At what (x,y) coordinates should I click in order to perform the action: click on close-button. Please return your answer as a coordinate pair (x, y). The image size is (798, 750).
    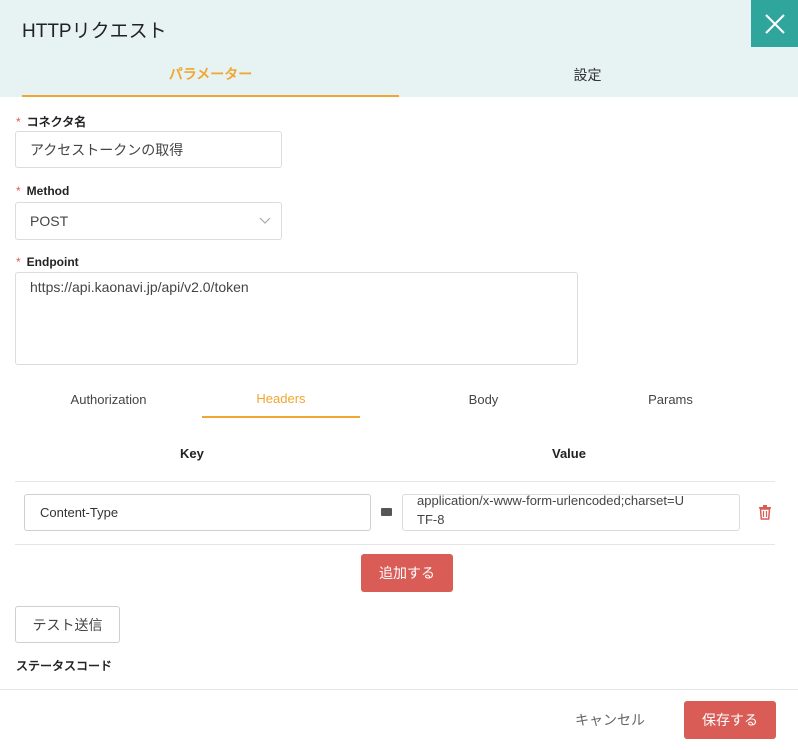
    Looking at the image, I should click on (774, 23).